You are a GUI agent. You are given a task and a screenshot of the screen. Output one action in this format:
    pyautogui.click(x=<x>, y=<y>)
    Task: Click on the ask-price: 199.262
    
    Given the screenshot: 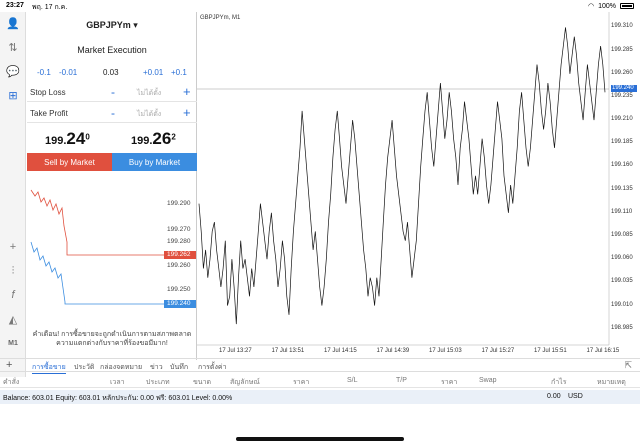 What is the action you would take?
    pyautogui.click(x=153, y=139)
    